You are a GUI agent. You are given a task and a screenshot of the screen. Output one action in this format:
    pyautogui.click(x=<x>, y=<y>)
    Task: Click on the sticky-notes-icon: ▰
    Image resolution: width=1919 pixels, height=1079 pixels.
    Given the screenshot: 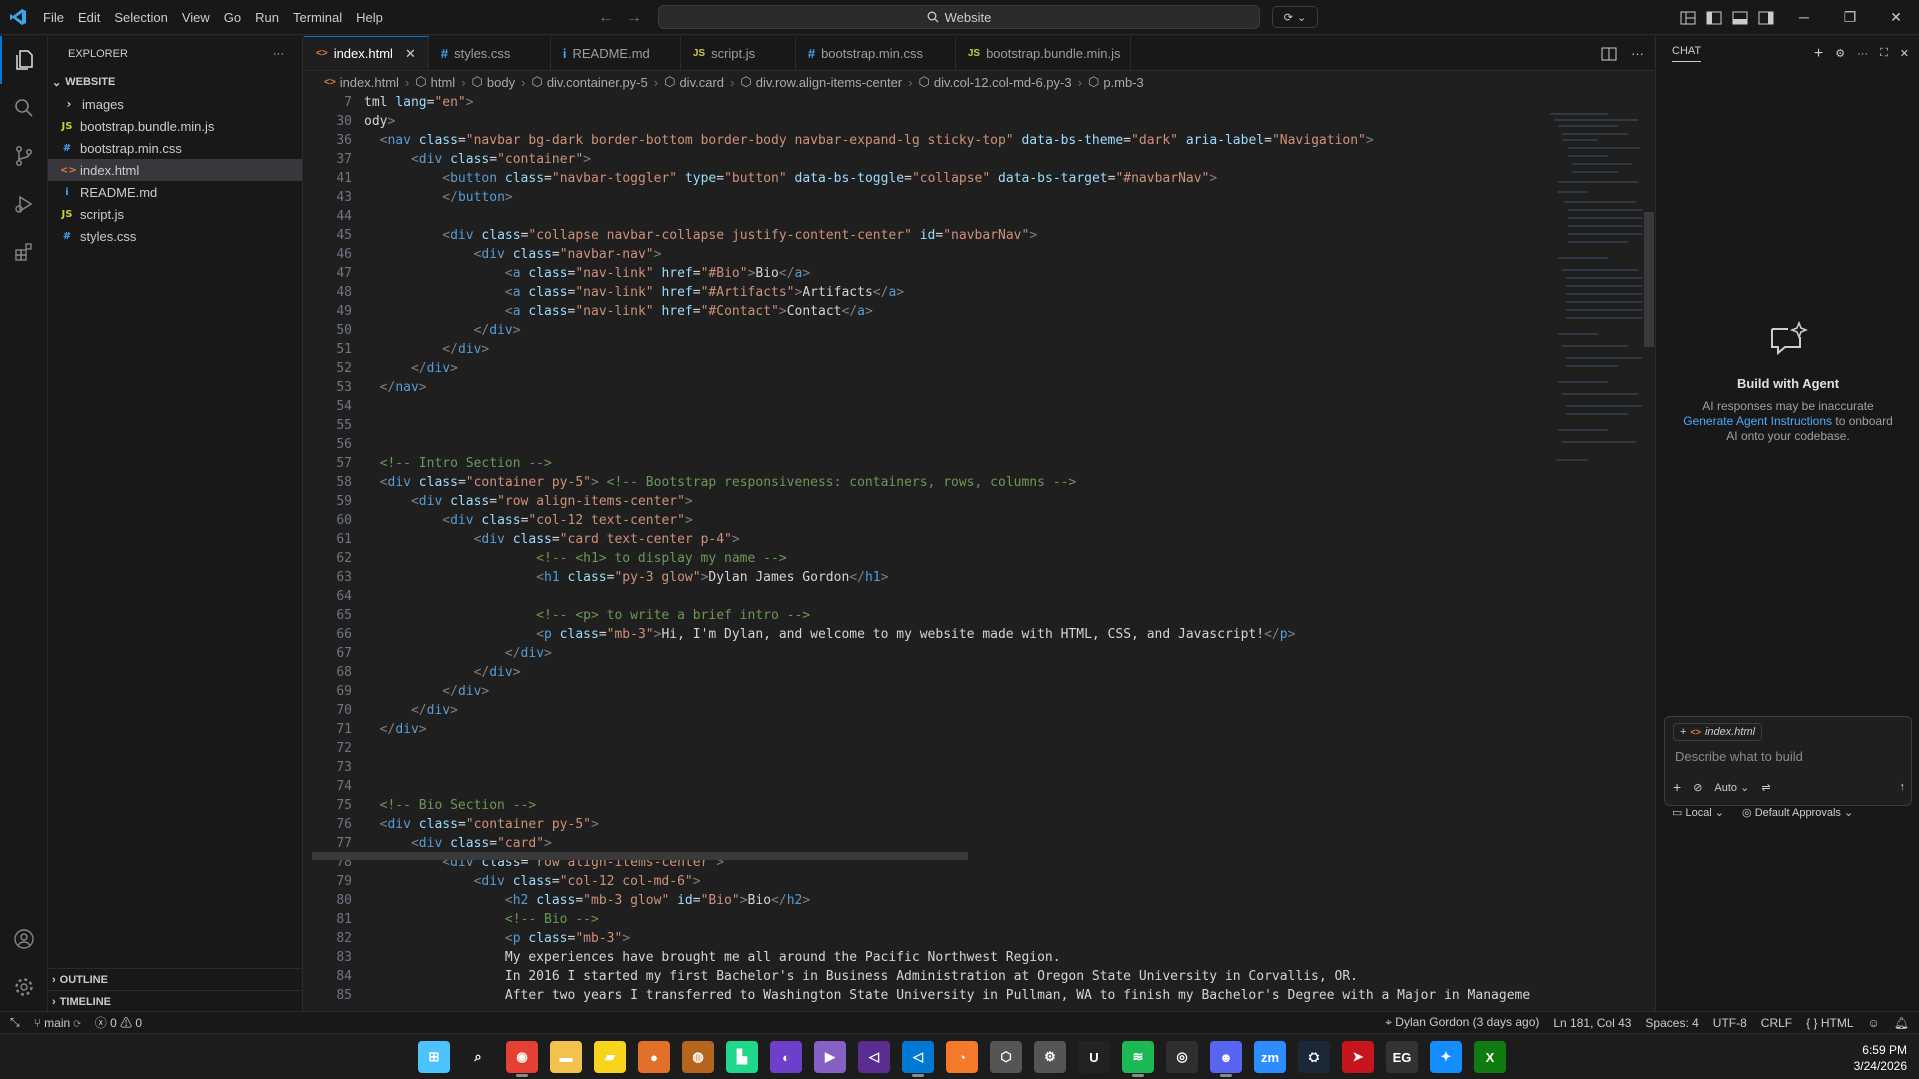 What is the action you would take?
    pyautogui.click(x=610, y=1057)
    